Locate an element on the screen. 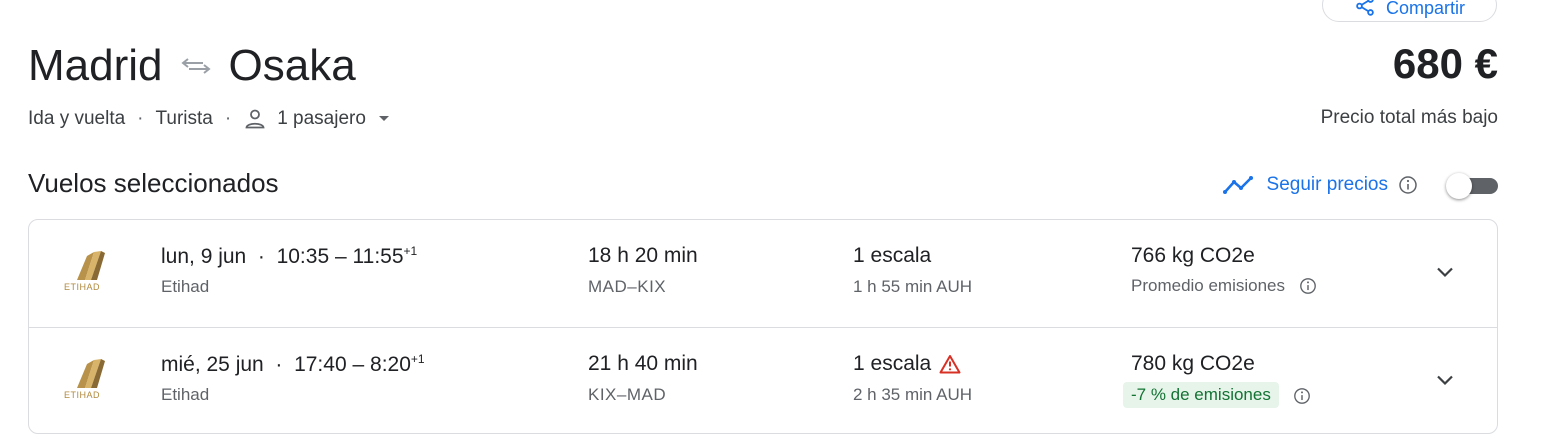  share-icon is located at coordinates (1365, 11).